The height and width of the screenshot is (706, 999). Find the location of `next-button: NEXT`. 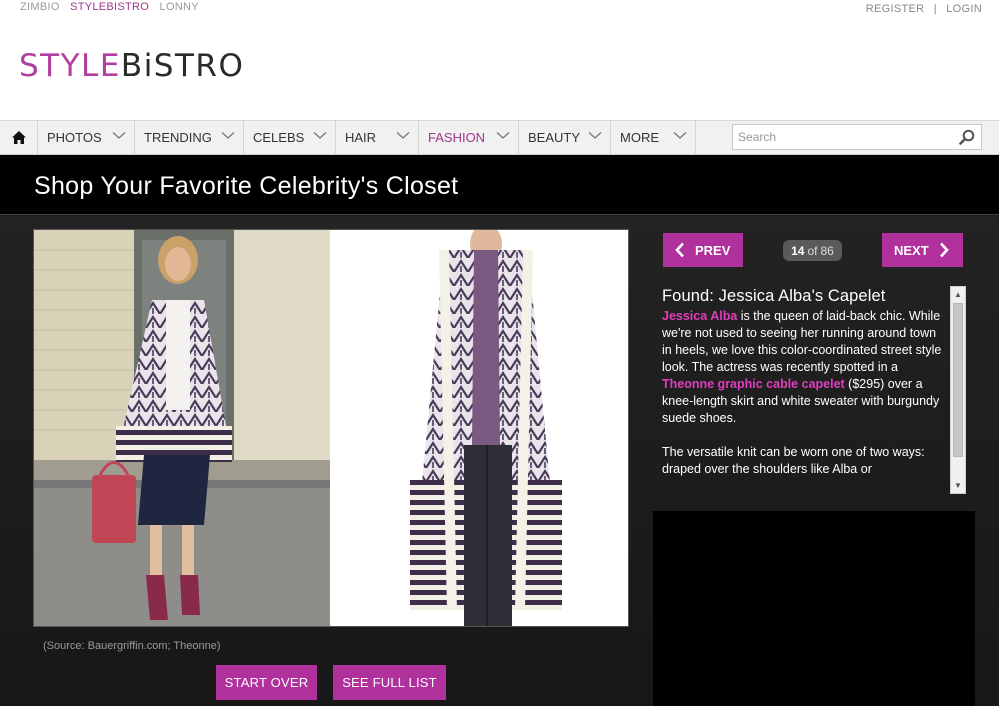

next-button: NEXT is located at coordinates (922, 250).